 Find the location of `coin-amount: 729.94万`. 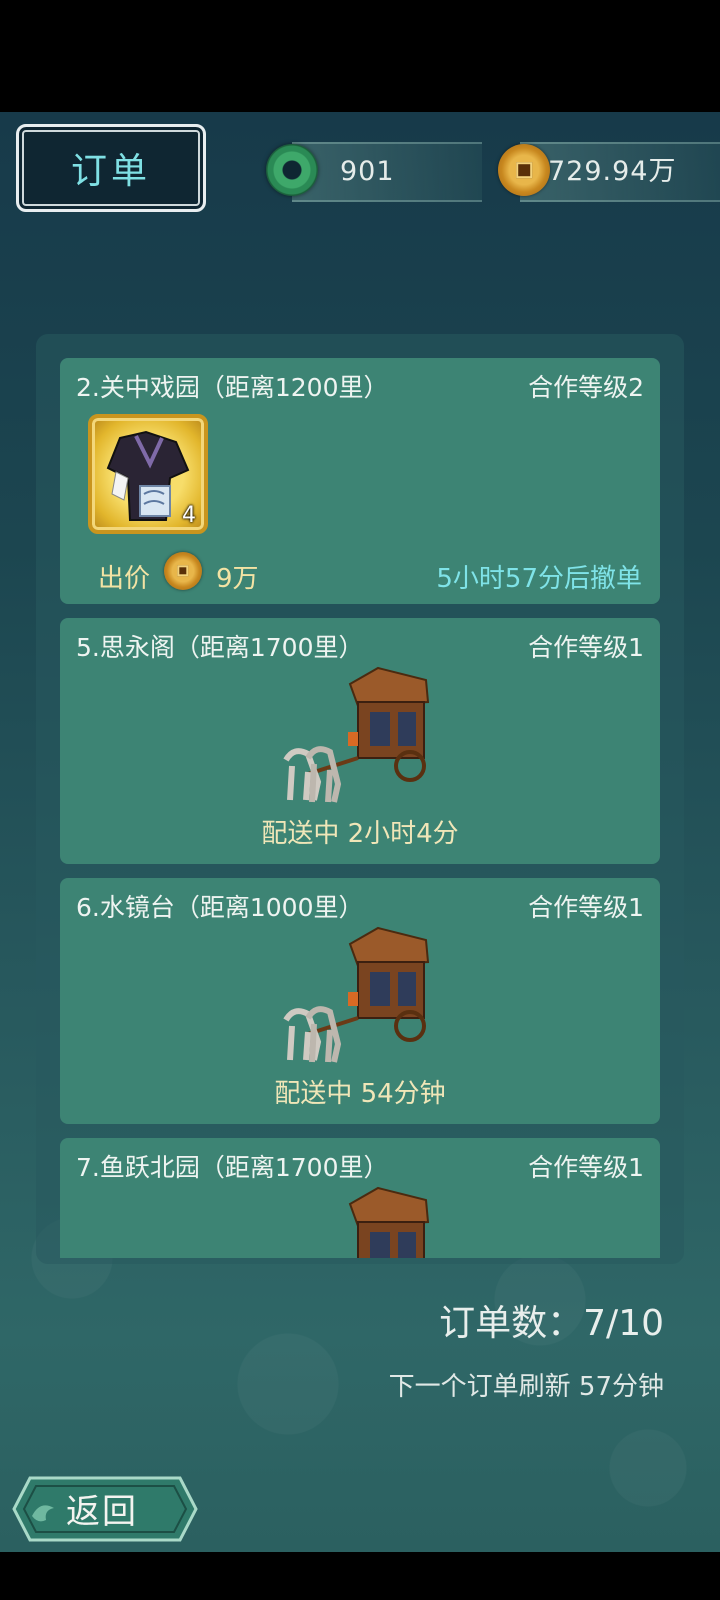

coin-amount: 729.94万 is located at coordinates (612, 171).